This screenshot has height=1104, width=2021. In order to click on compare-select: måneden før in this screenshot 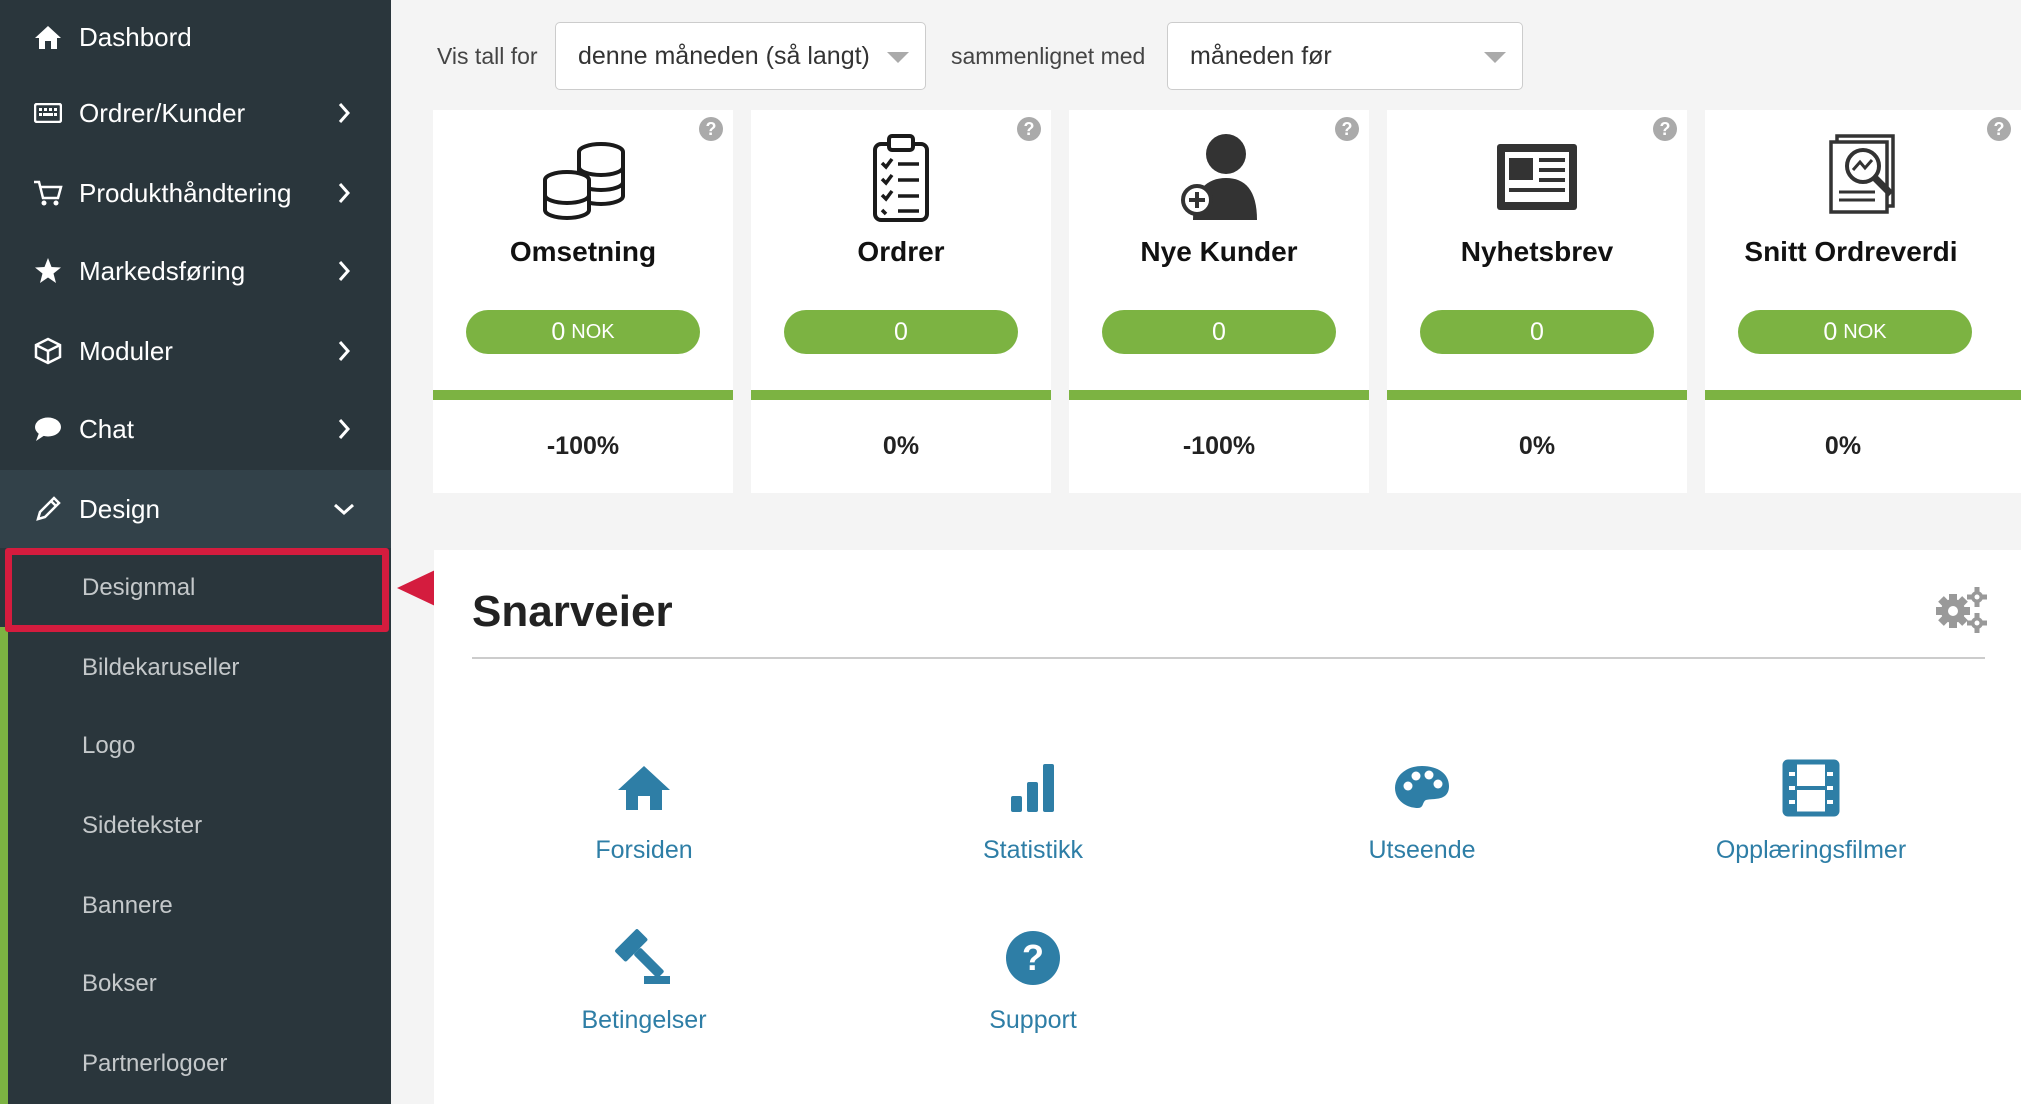, I will do `click(1345, 56)`.